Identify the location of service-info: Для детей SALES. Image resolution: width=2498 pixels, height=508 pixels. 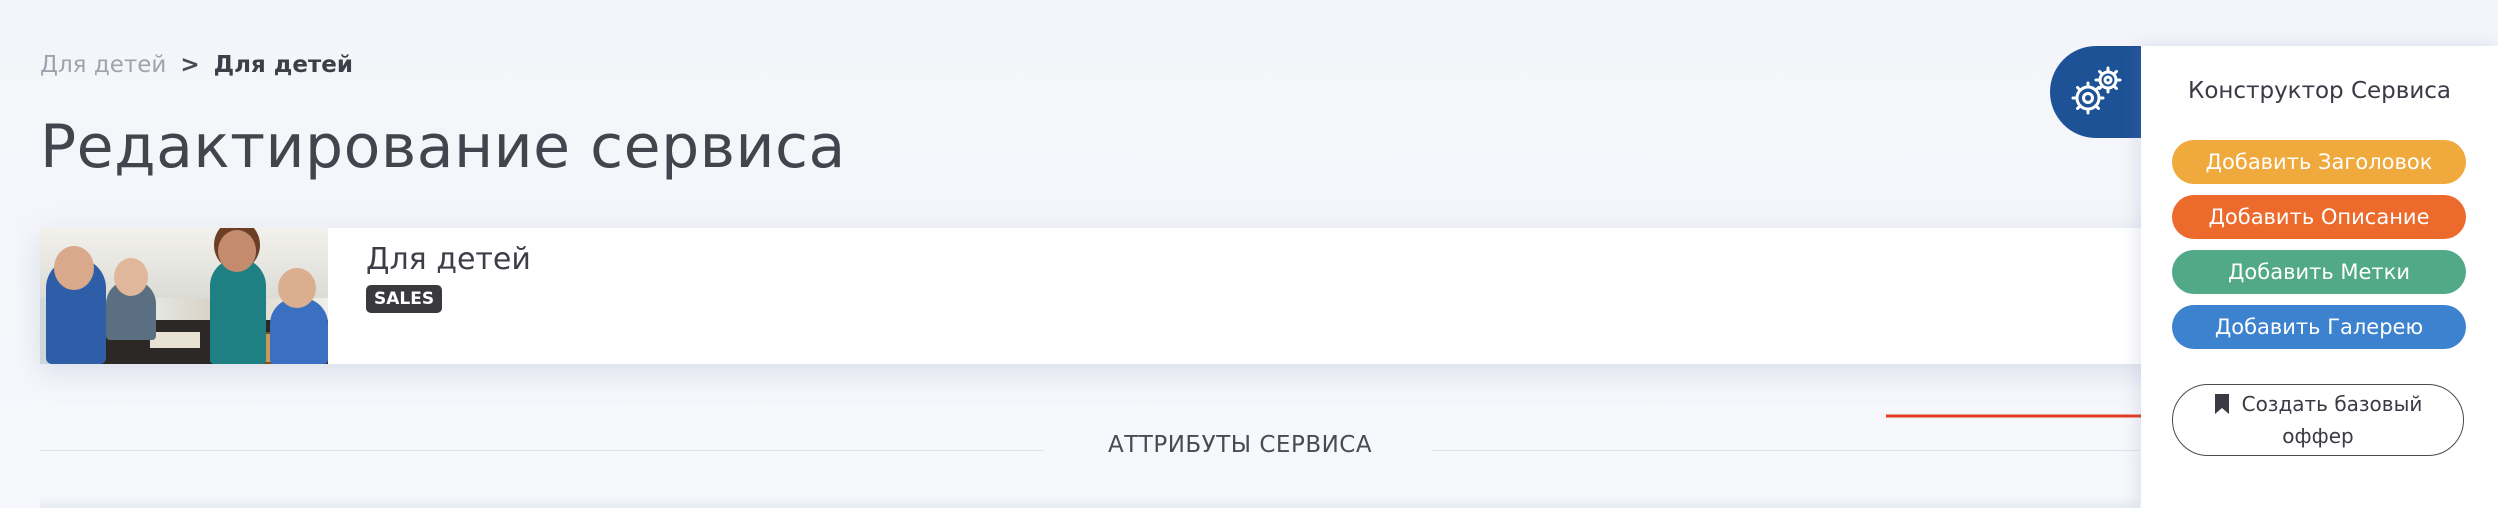
(429, 296).